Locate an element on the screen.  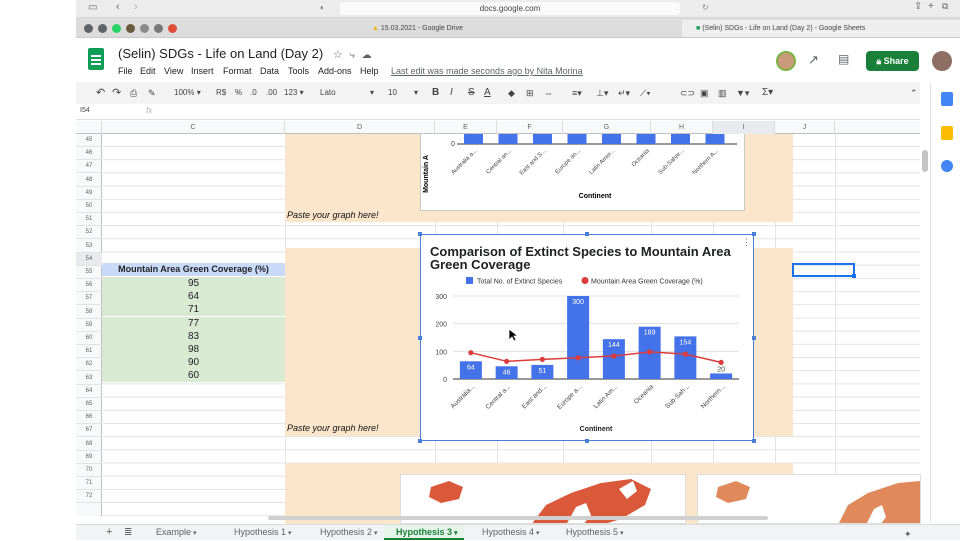
menu-insert: Insert is located at coordinates (202, 71).